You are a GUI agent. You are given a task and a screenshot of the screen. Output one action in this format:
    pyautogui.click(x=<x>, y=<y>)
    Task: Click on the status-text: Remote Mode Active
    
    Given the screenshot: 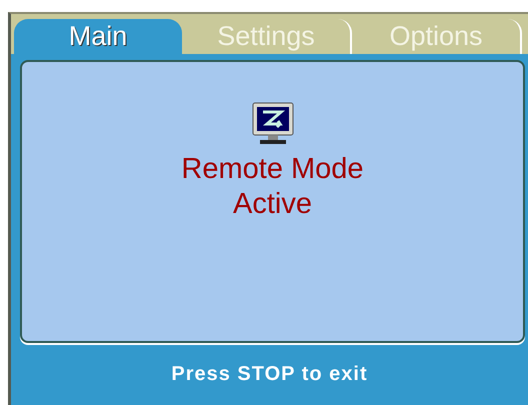 What is the action you would take?
    pyautogui.click(x=272, y=187)
    